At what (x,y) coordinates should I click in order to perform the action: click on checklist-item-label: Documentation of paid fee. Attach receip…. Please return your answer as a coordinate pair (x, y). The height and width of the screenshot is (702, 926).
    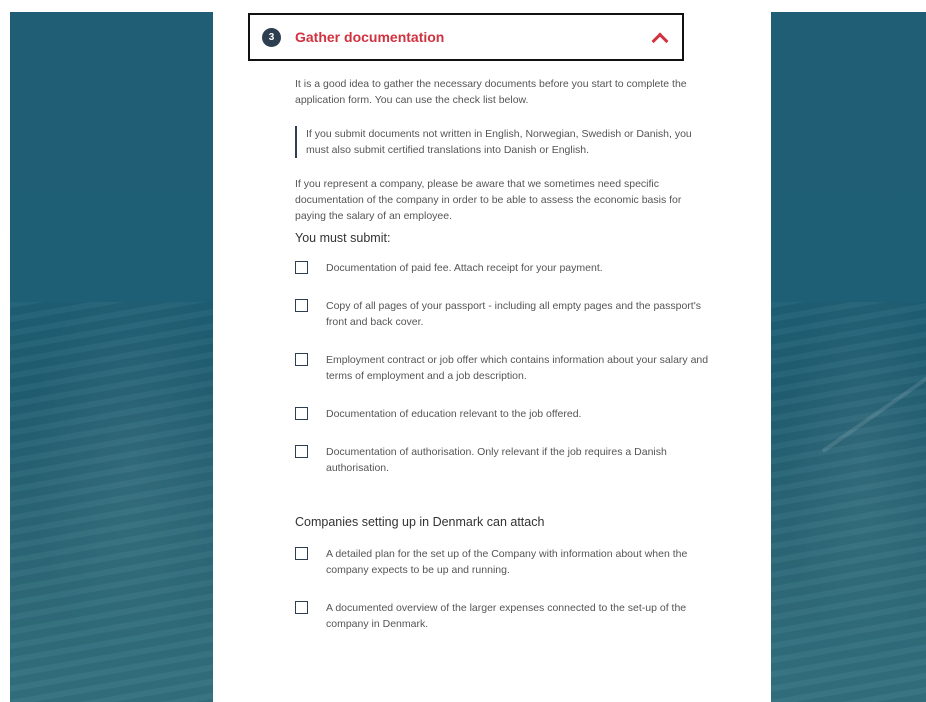
    Looking at the image, I should click on (464, 268).